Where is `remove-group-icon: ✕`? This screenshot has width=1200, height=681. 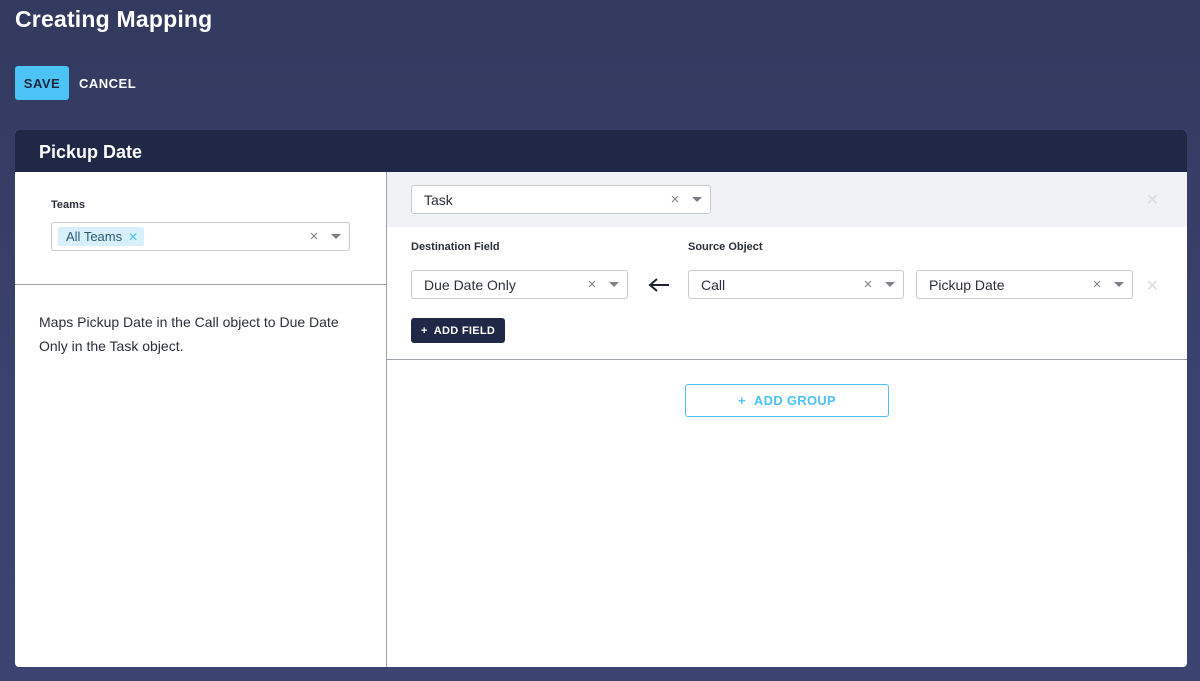
remove-group-icon: ✕ is located at coordinates (1152, 200).